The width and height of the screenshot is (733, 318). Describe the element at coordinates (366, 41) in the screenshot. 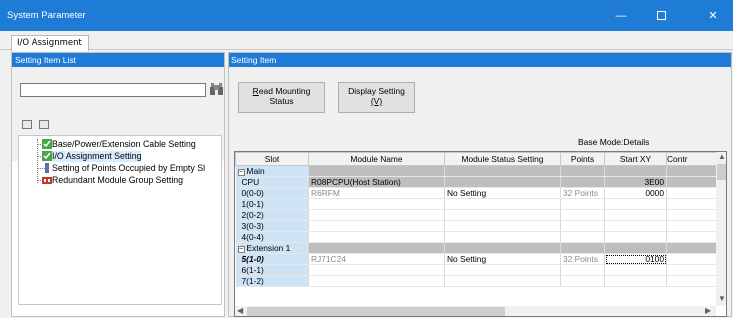

I see `tab-strip: I/O Assignment` at that location.